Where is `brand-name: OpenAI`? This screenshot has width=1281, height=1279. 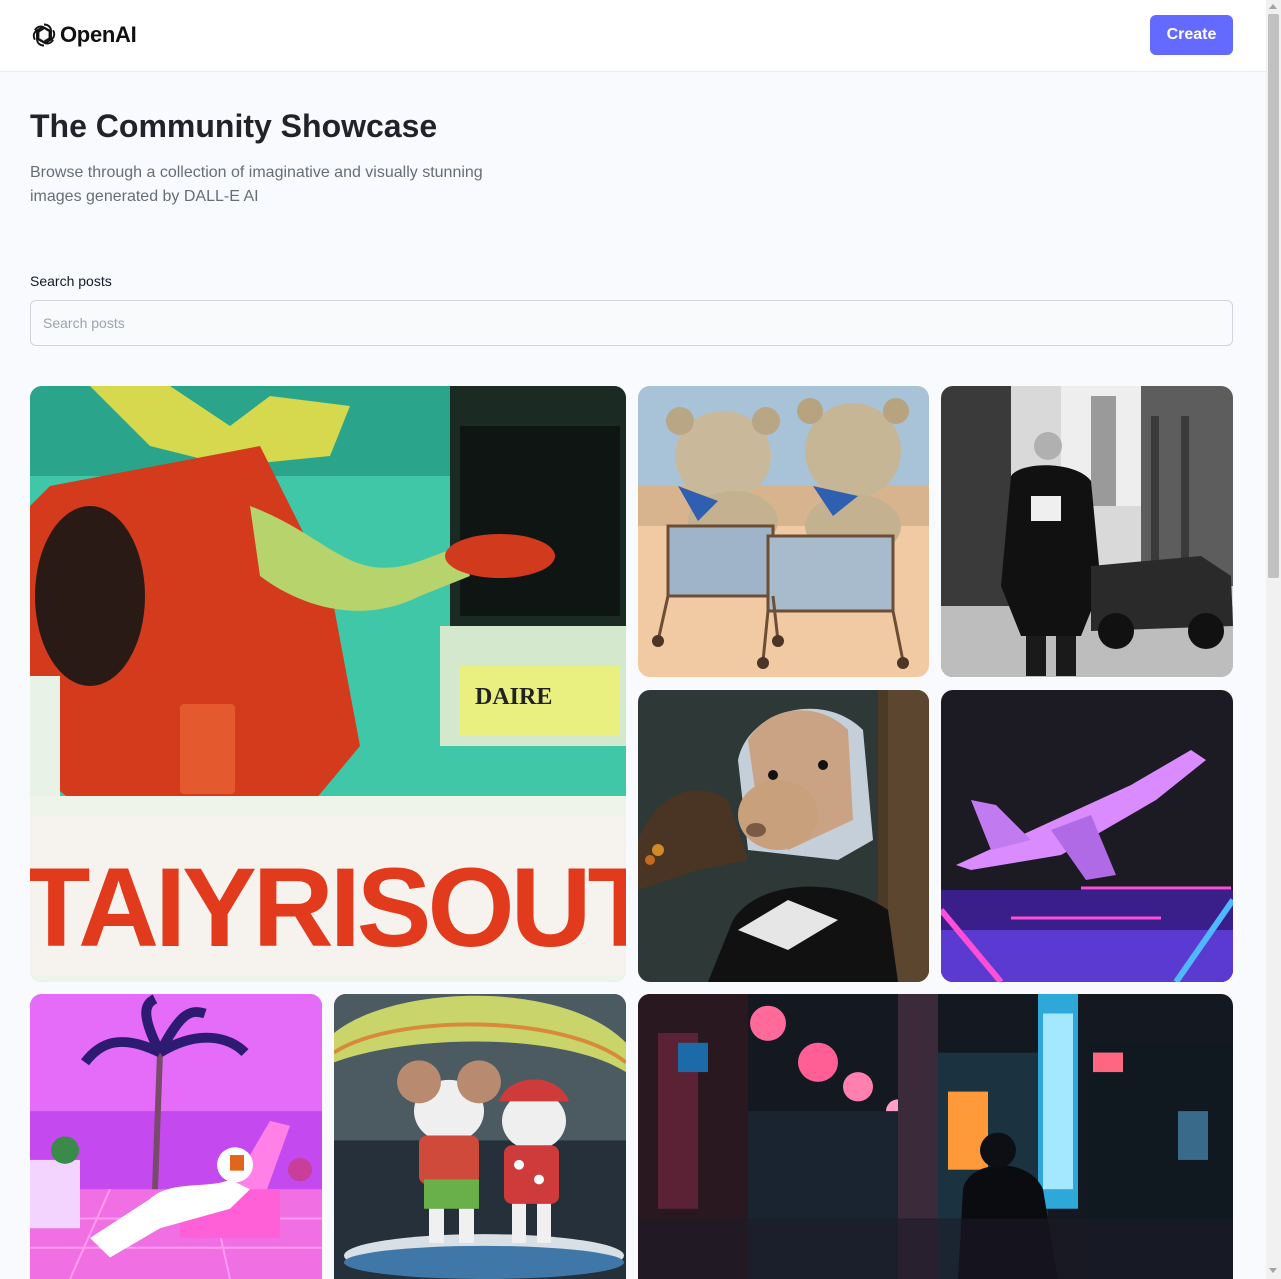
brand-name: OpenAI is located at coordinates (98, 34).